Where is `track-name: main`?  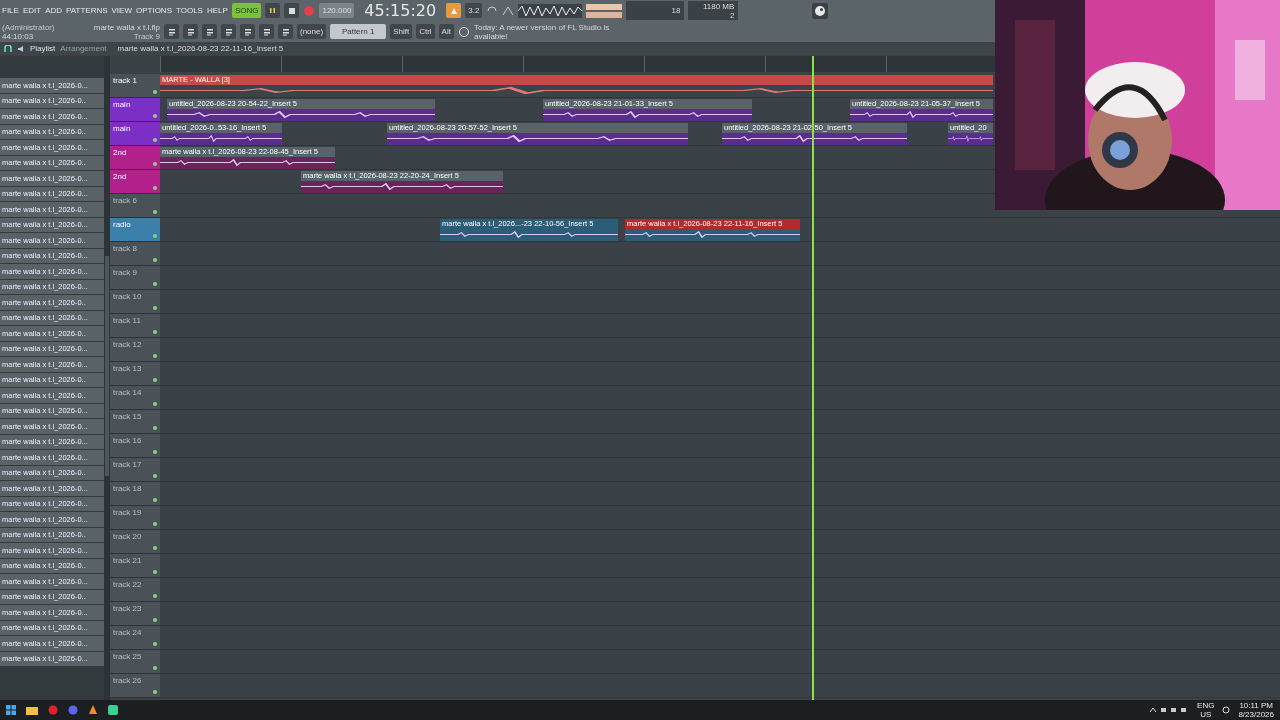 track-name: main is located at coordinates (122, 129).